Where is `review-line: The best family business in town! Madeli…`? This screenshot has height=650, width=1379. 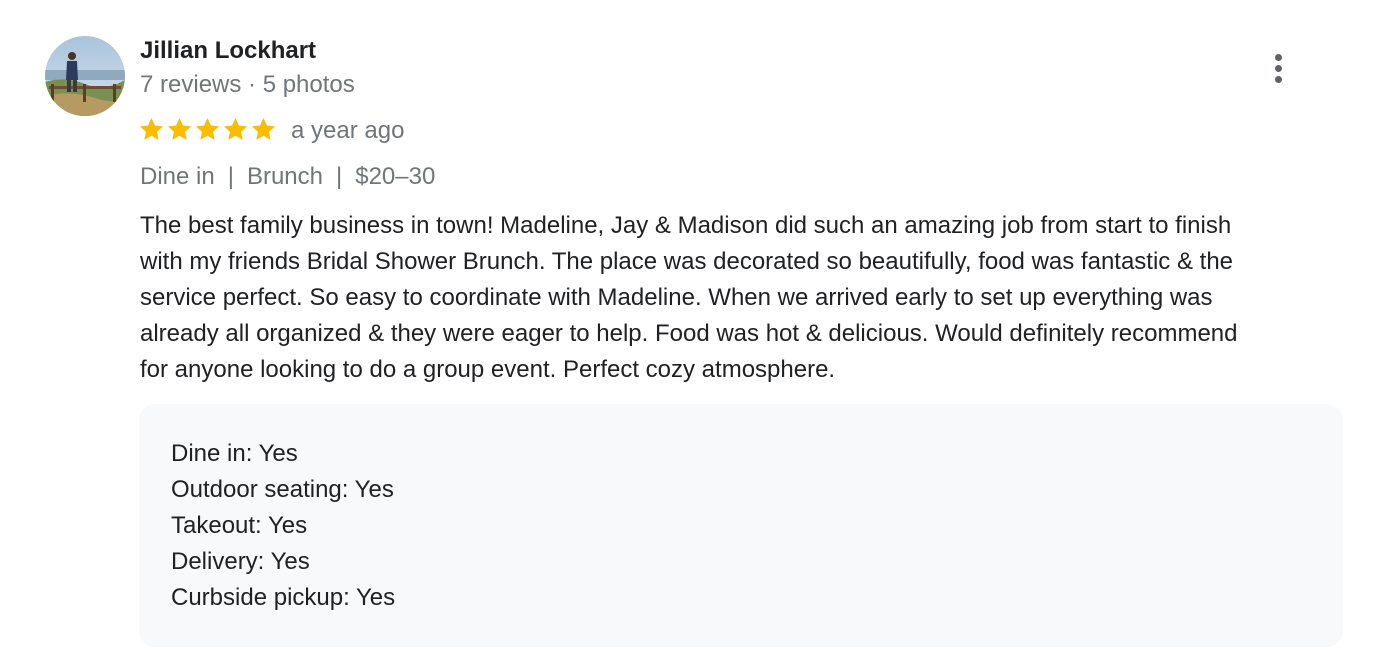
review-line: The best family business in town! Madeli… is located at coordinates (686, 225).